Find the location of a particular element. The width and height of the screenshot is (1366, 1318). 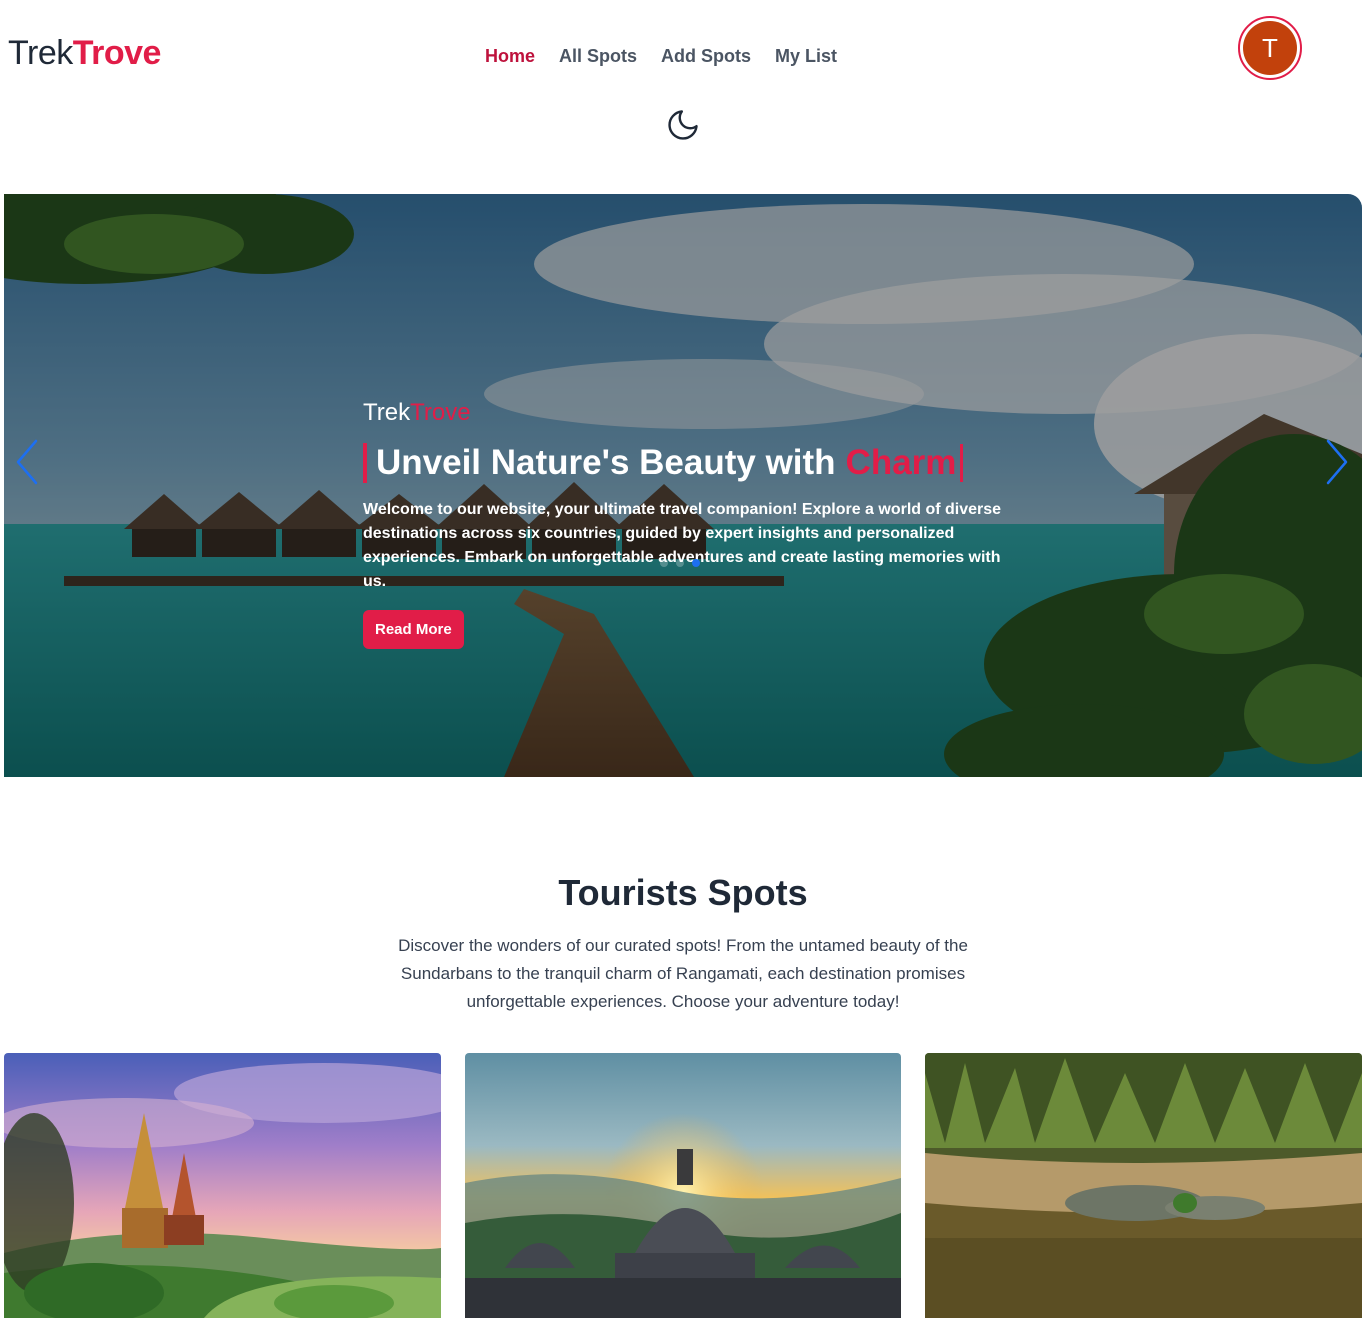

hero-brand-trek: Trek is located at coordinates (387, 412).